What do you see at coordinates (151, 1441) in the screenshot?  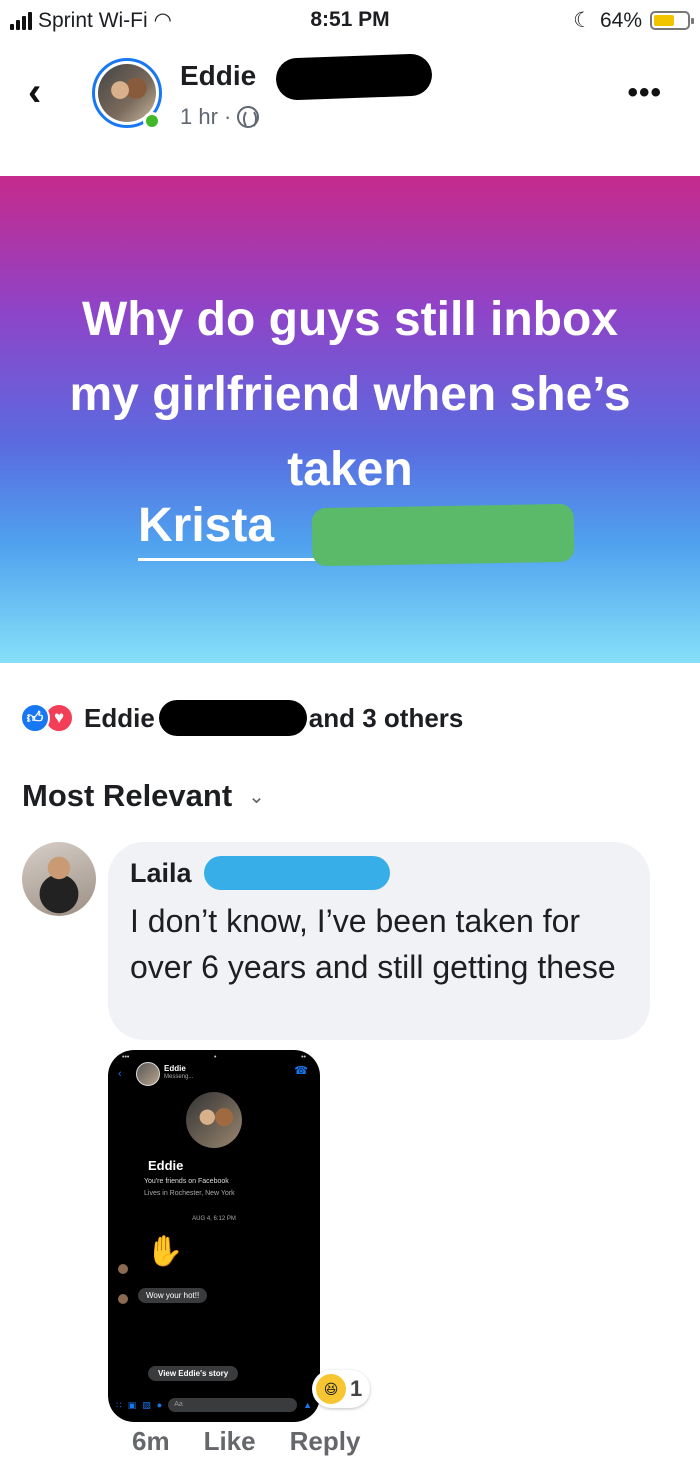 I see `comment-time: 6m` at bounding box center [151, 1441].